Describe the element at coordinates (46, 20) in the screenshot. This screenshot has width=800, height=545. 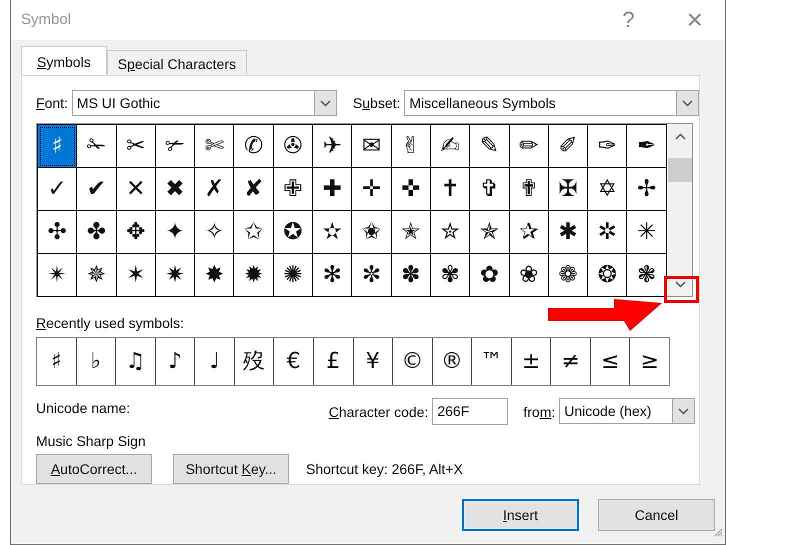
I see `window-title: Symbol` at that location.